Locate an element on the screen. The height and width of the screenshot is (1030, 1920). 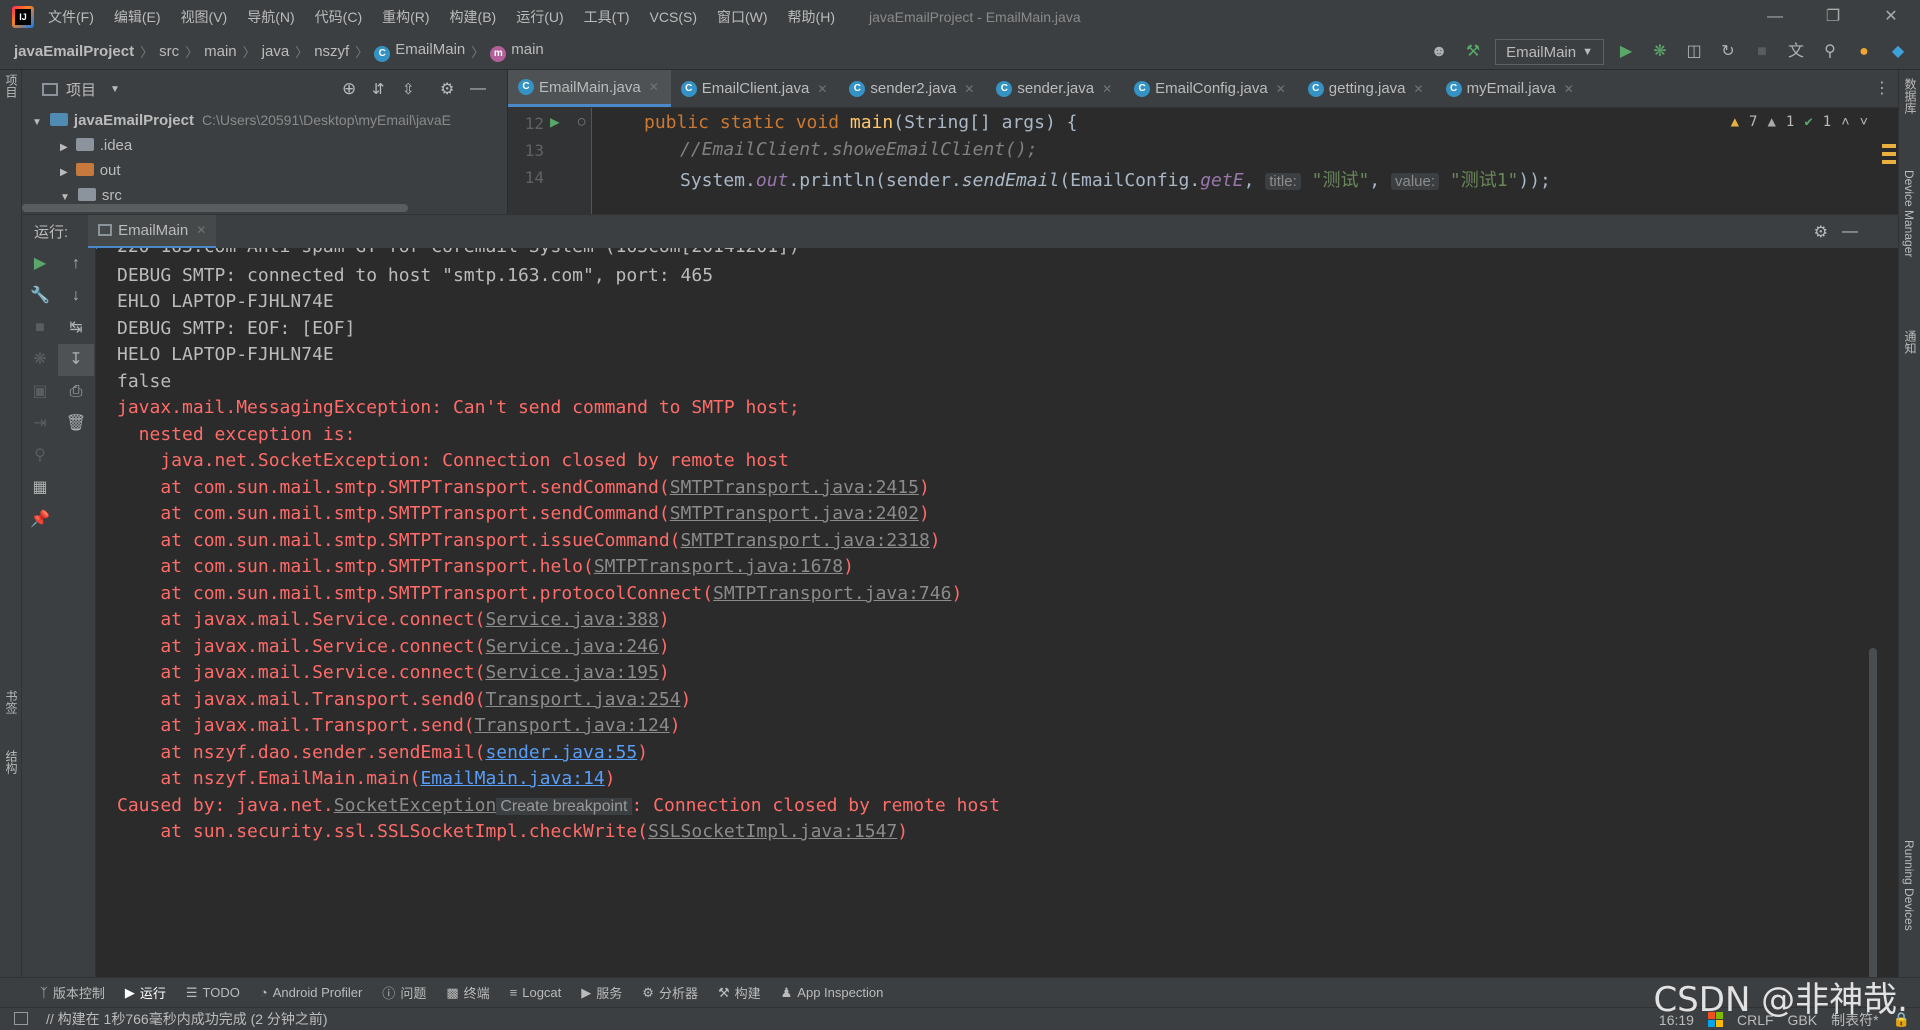
stack-link: SMTPTransport.java:2402 is located at coordinates (794, 513).